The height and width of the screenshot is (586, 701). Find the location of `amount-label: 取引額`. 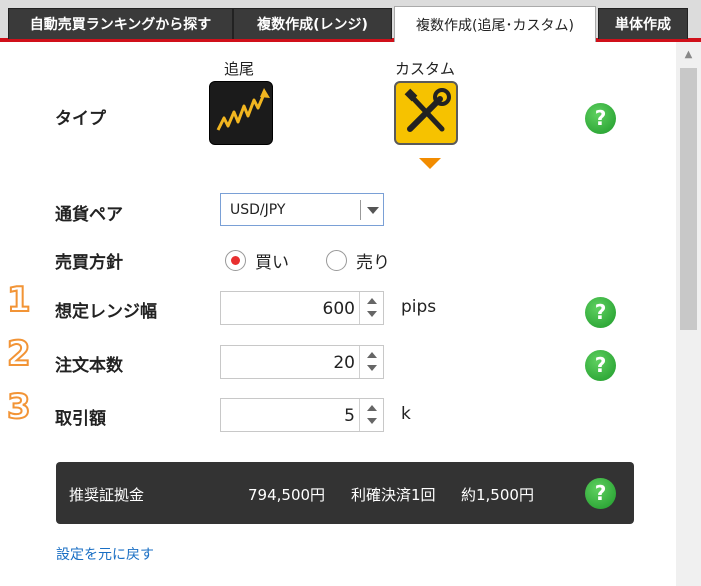

amount-label: 取引額 is located at coordinates (80, 419).